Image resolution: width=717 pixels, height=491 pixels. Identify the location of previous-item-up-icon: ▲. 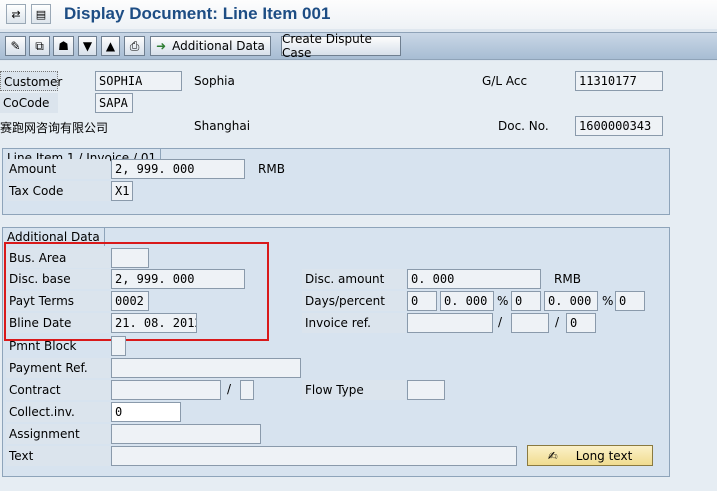
(110, 46).